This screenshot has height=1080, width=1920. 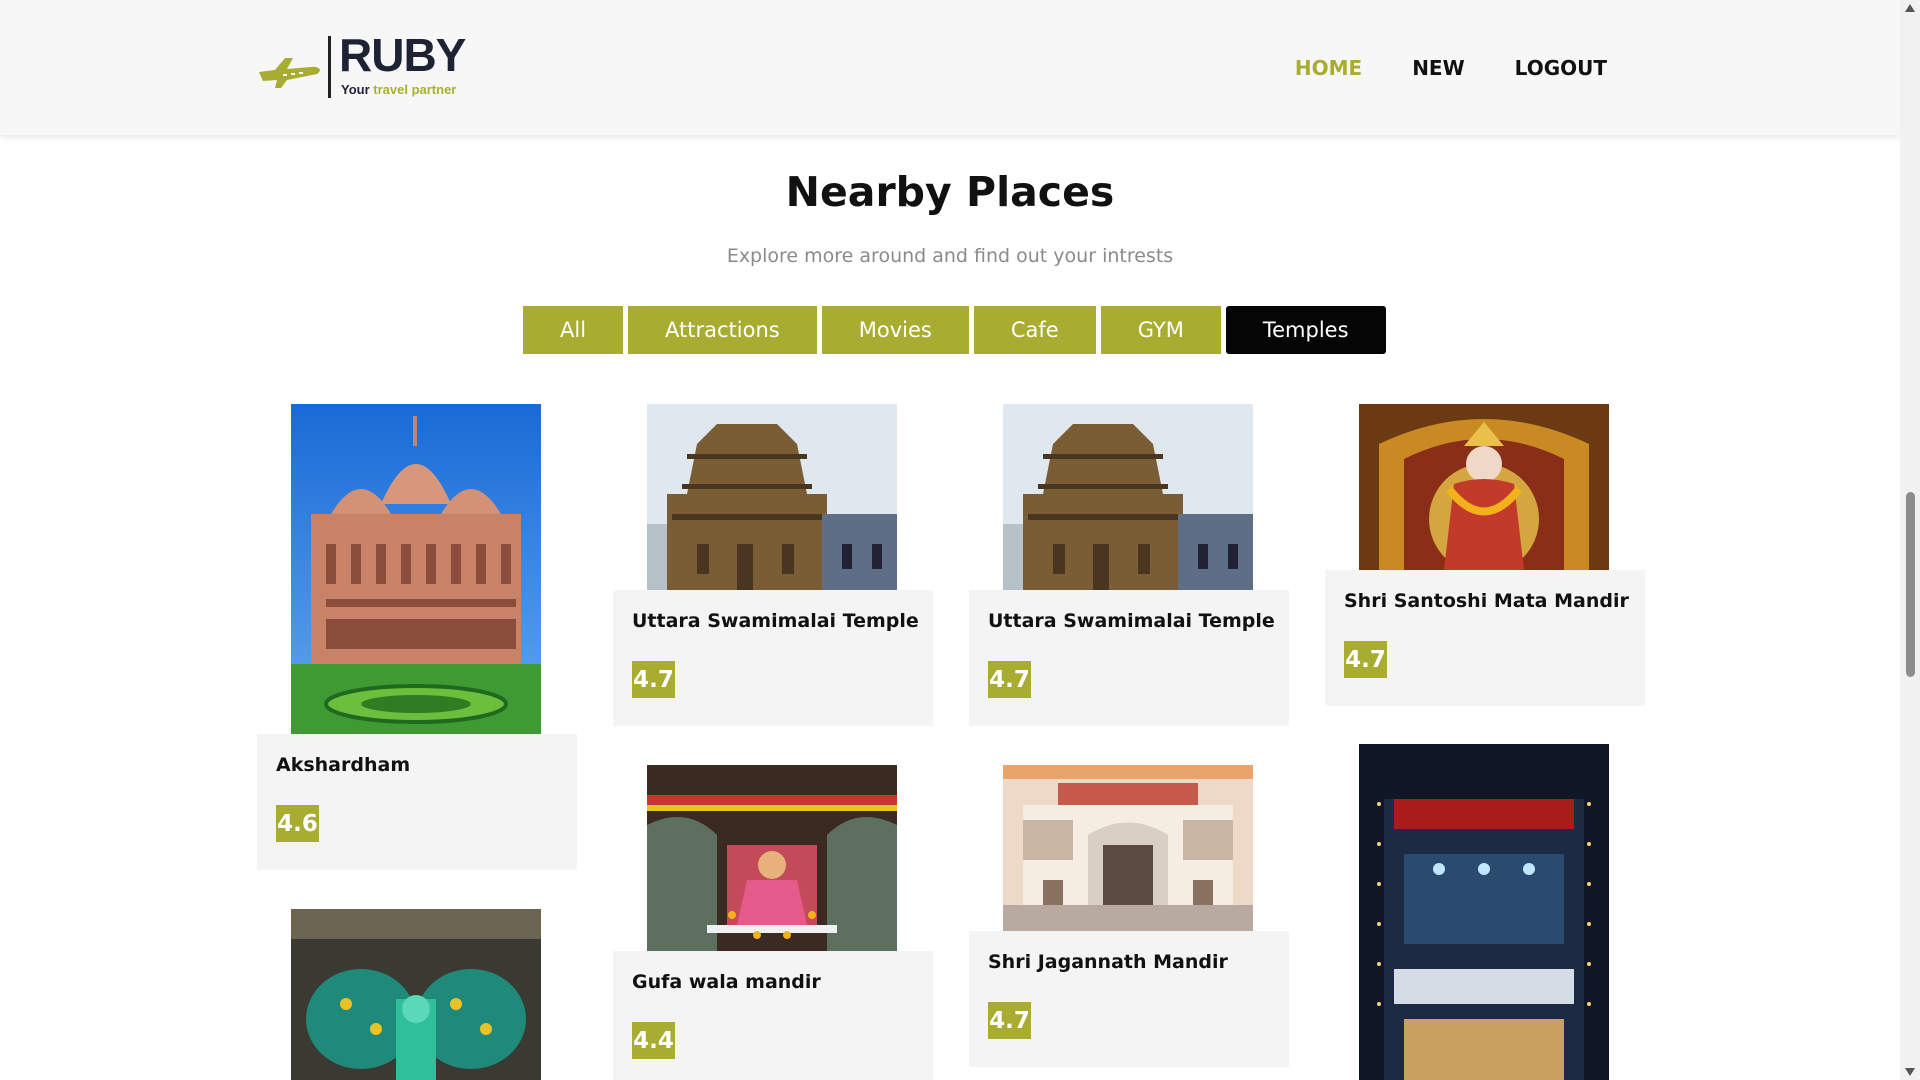 I want to click on goddess-idol-icon, so click(x=1484, y=487).